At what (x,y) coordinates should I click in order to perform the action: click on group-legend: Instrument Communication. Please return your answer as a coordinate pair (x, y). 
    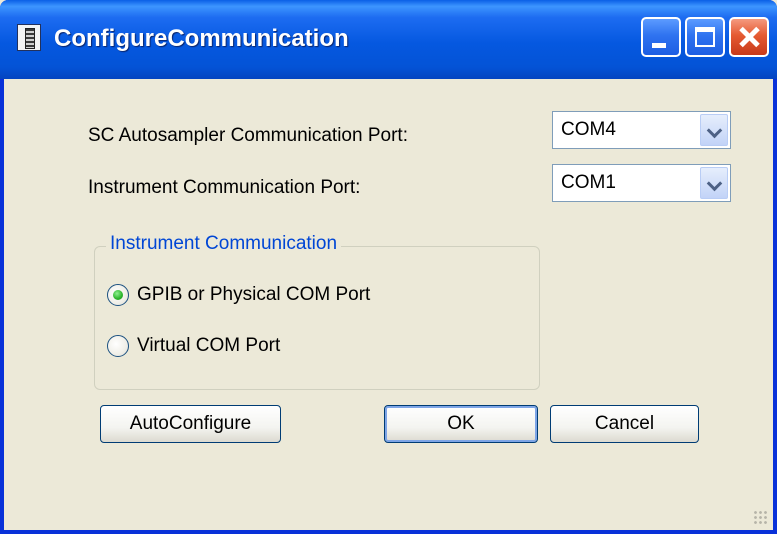
    Looking at the image, I should click on (224, 244).